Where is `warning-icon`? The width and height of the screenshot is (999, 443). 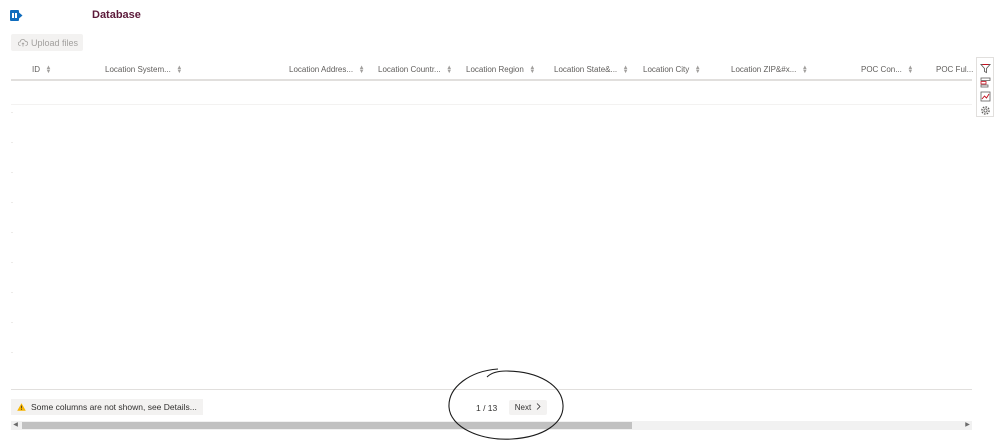
warning-icon is located at coordinates (21, 407).